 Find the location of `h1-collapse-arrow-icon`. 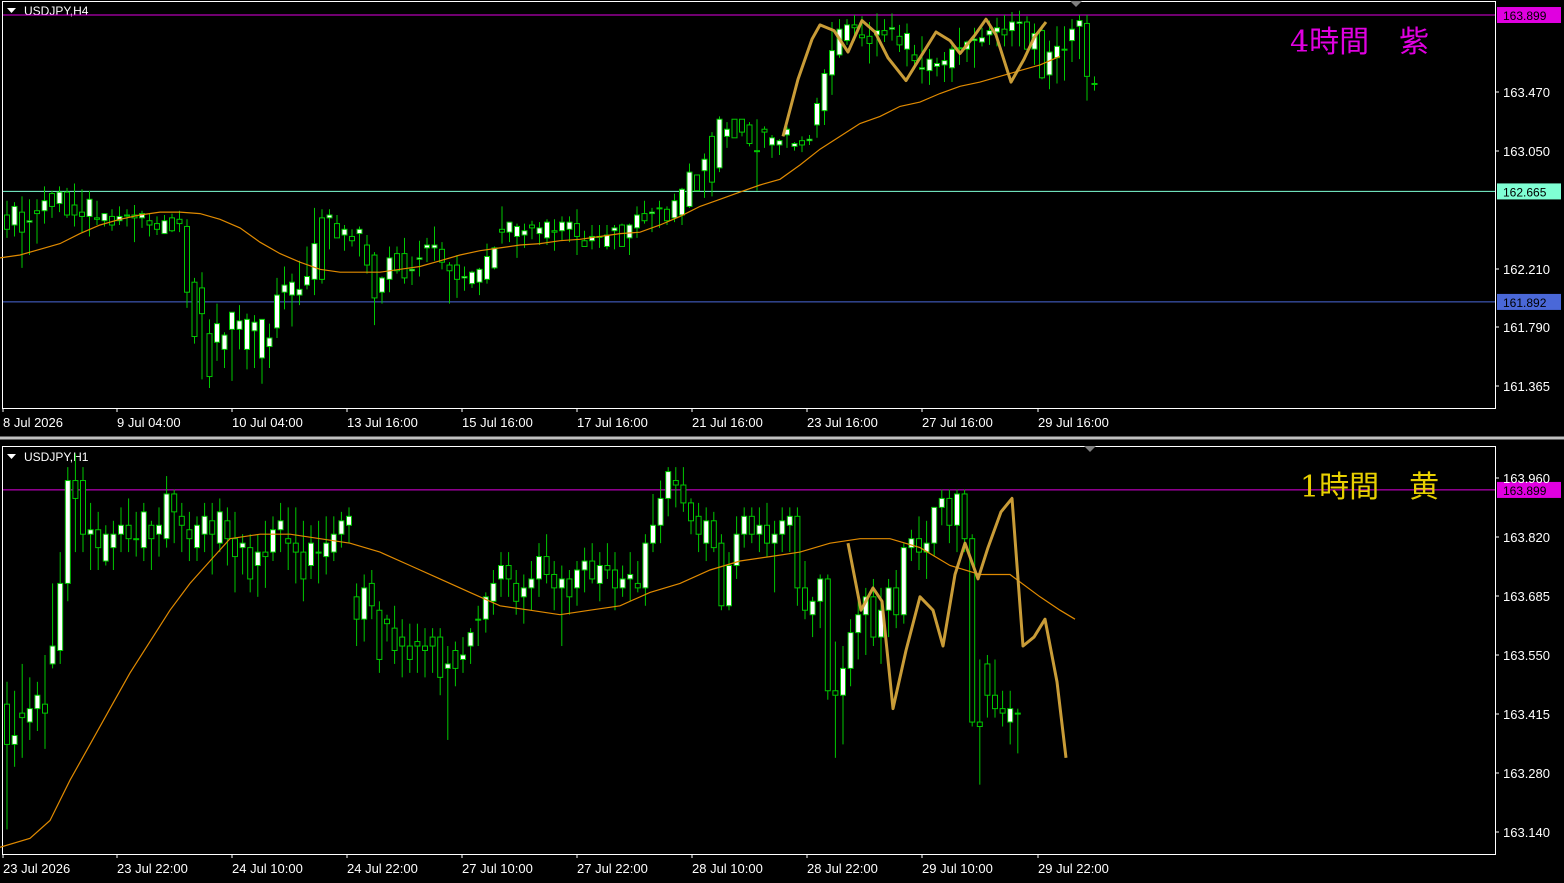

h1-collapse-arrow-icon is located at coordinates (11, 456).